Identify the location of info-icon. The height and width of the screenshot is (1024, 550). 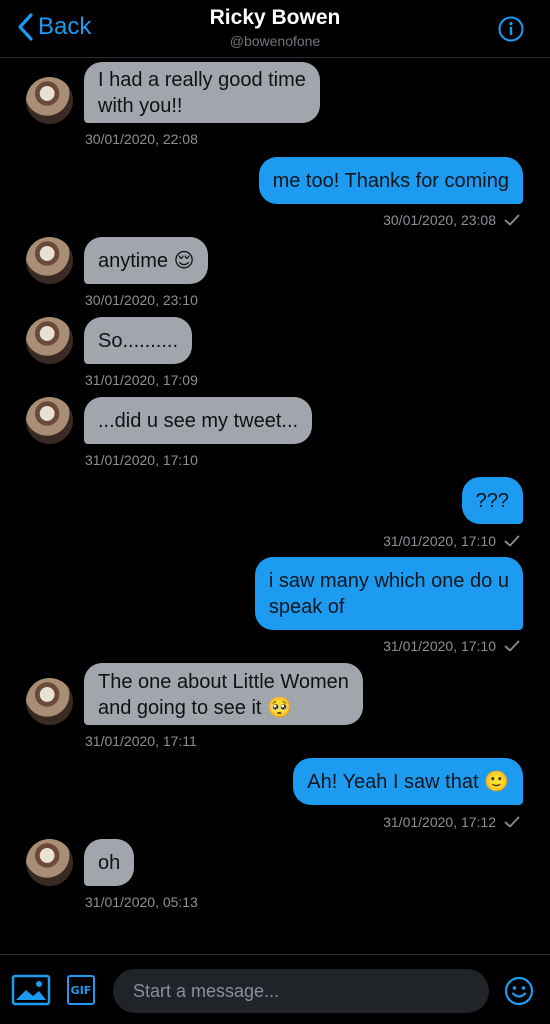
(511, 29).